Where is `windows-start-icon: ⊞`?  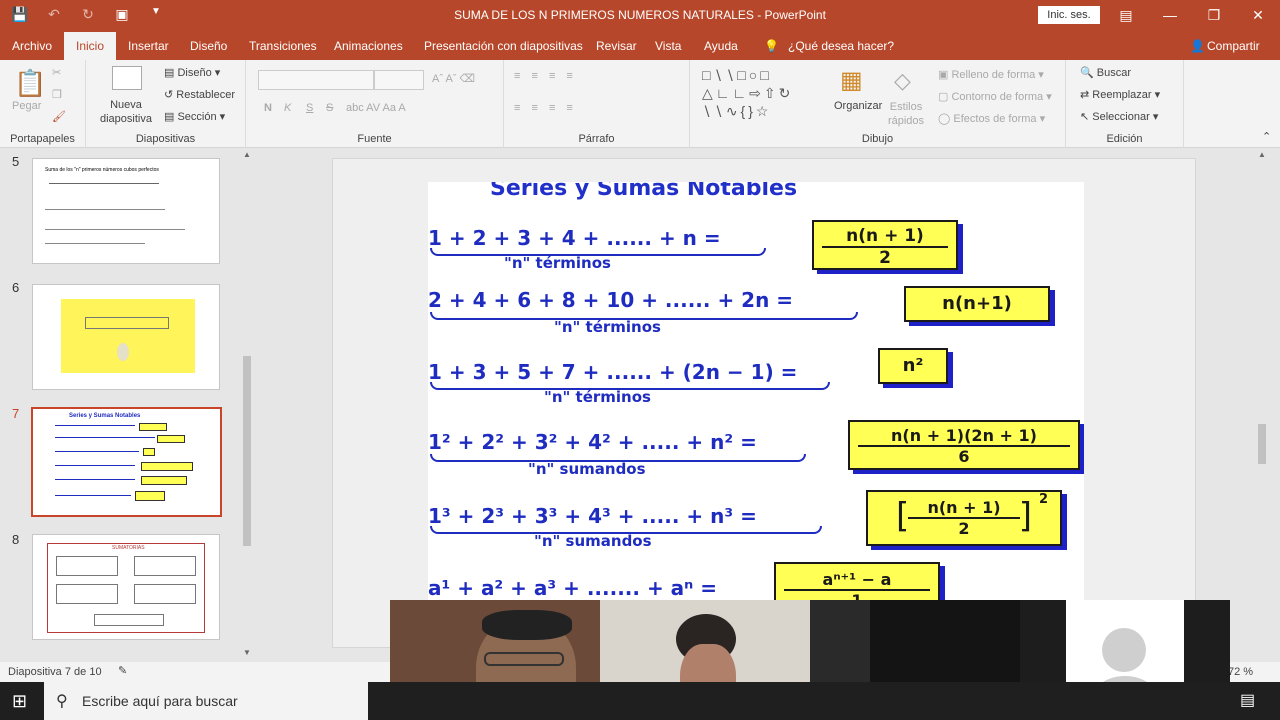
windows-start-icon: ⊞ is located at coordinates (19, 701).